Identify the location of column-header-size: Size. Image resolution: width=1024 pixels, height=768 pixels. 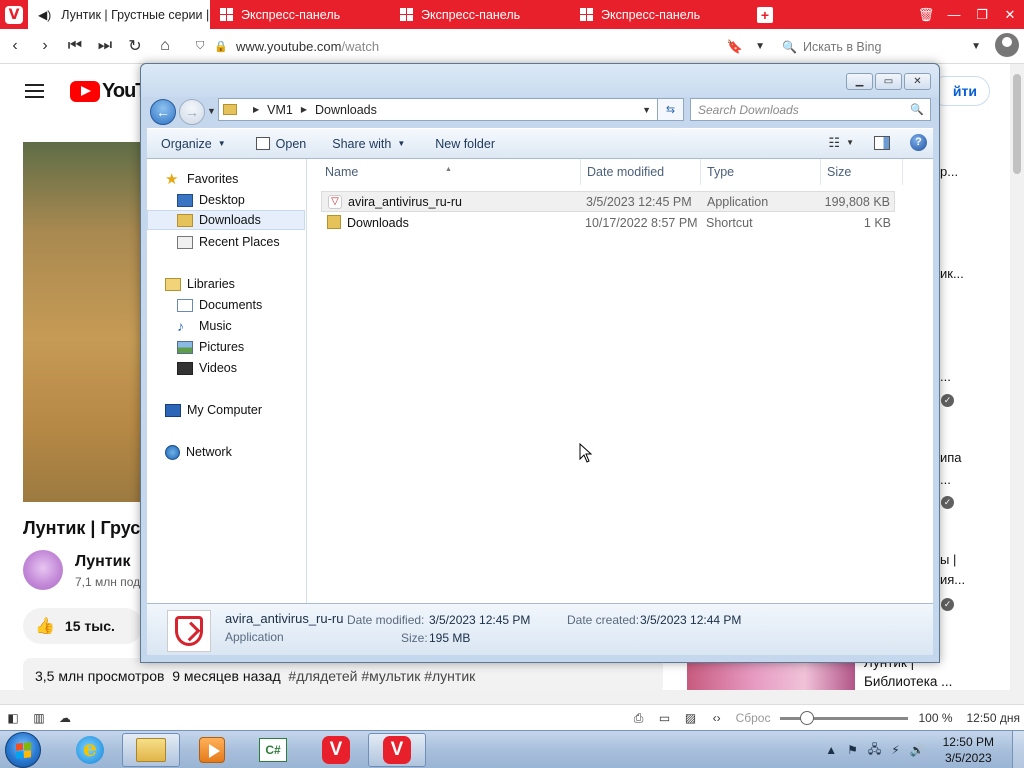
(862, 172).